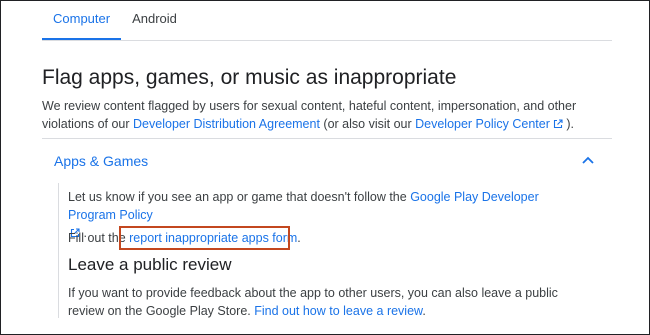 This screenshot has height=335, width=650. Describe the element at coordinates (327, 161) in the screenshot. I see `apps-games-accordion-header: Apps & Games` at that location.